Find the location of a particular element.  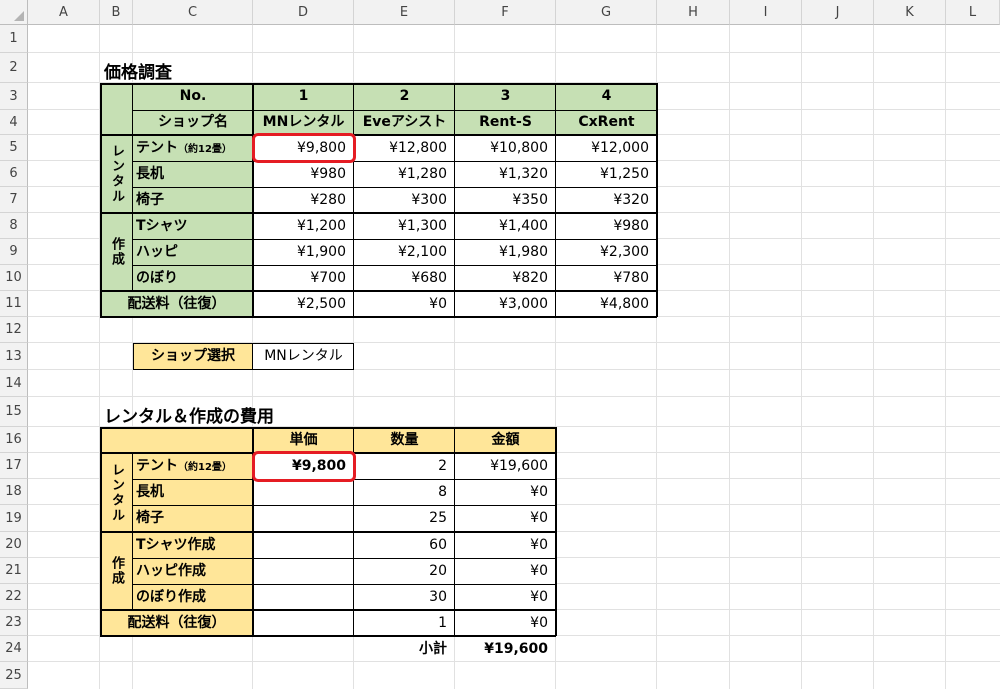

shop-name: Eveアシスト is located at coordinates (404, 122).